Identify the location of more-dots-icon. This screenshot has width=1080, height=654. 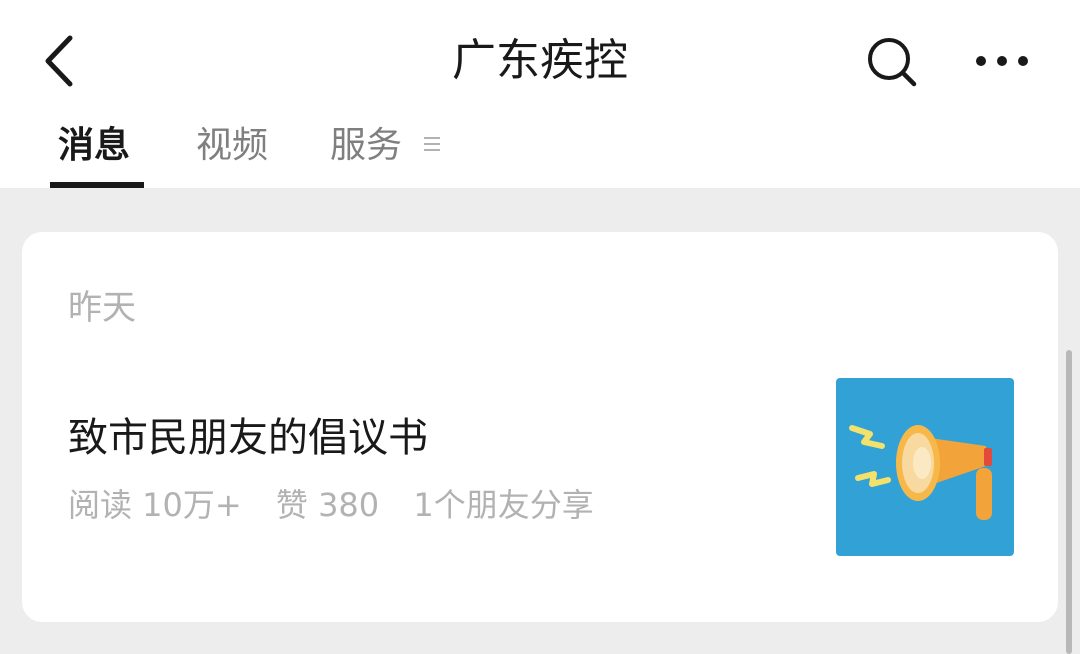
(1002, 61).